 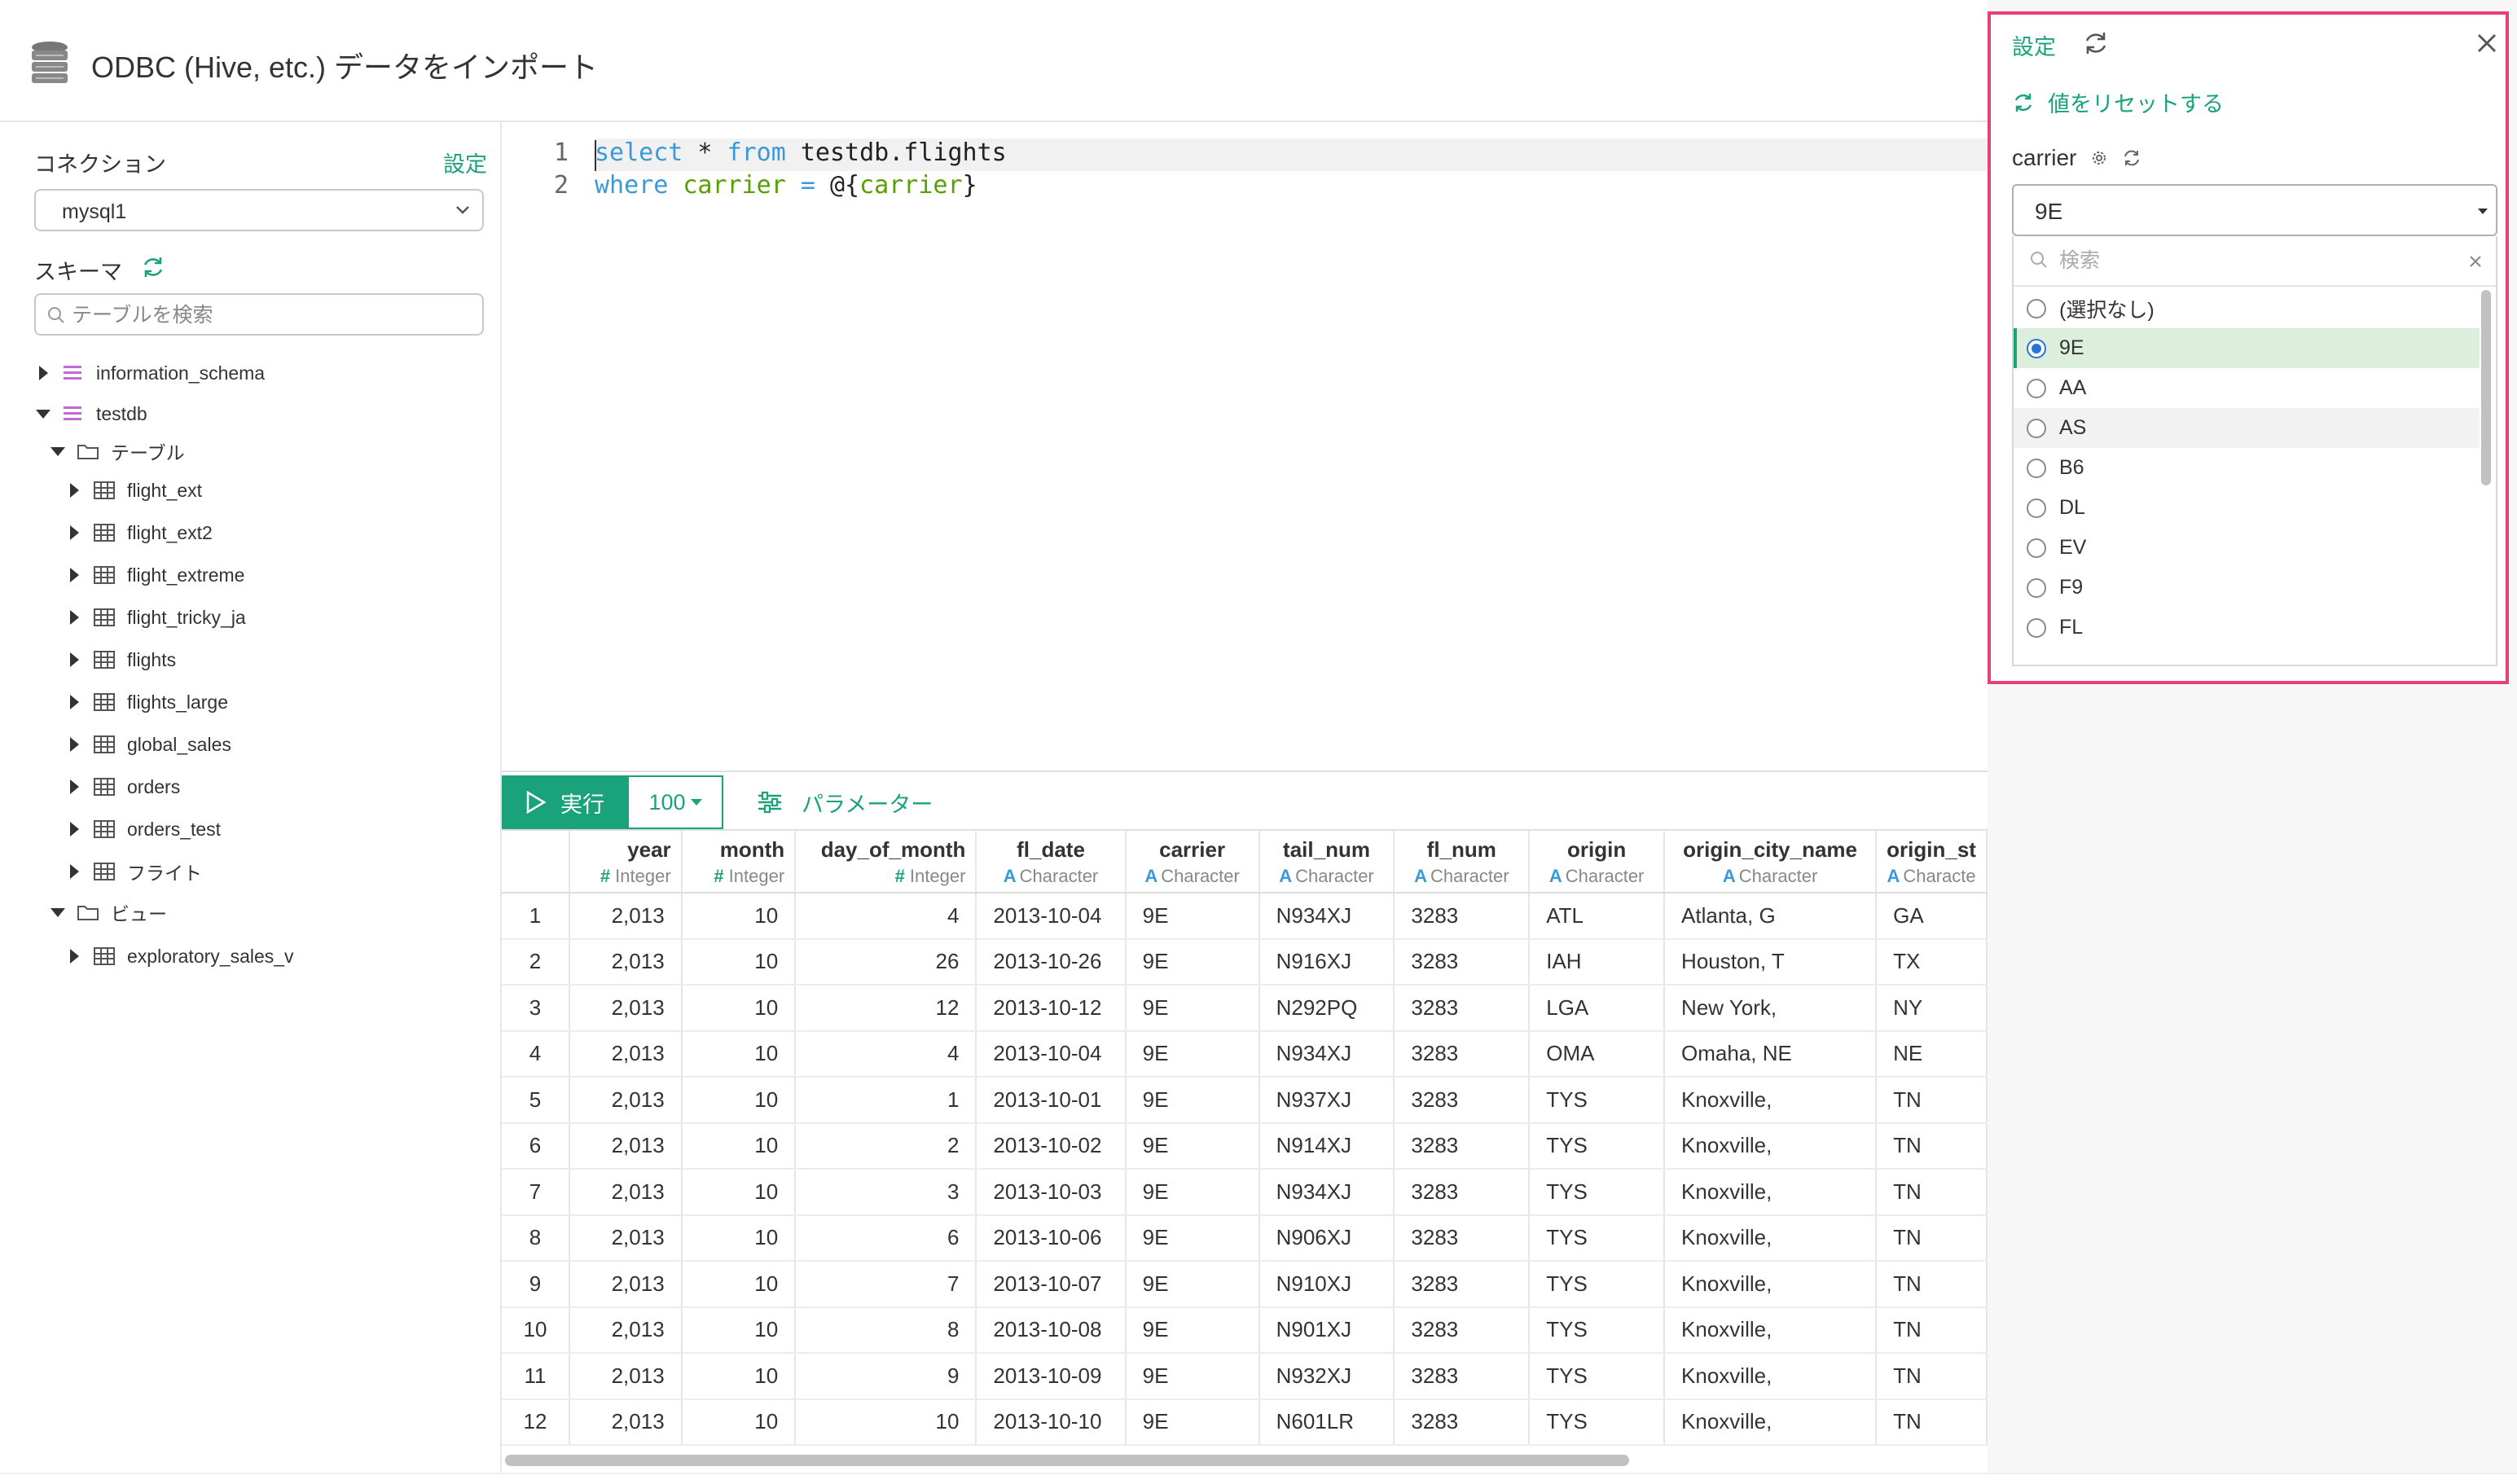 What do you see at coordinates (2118, 102) in the screenshot?
I see `reset-values-link: 値をリセットする` at bounding box center [2118, 102].